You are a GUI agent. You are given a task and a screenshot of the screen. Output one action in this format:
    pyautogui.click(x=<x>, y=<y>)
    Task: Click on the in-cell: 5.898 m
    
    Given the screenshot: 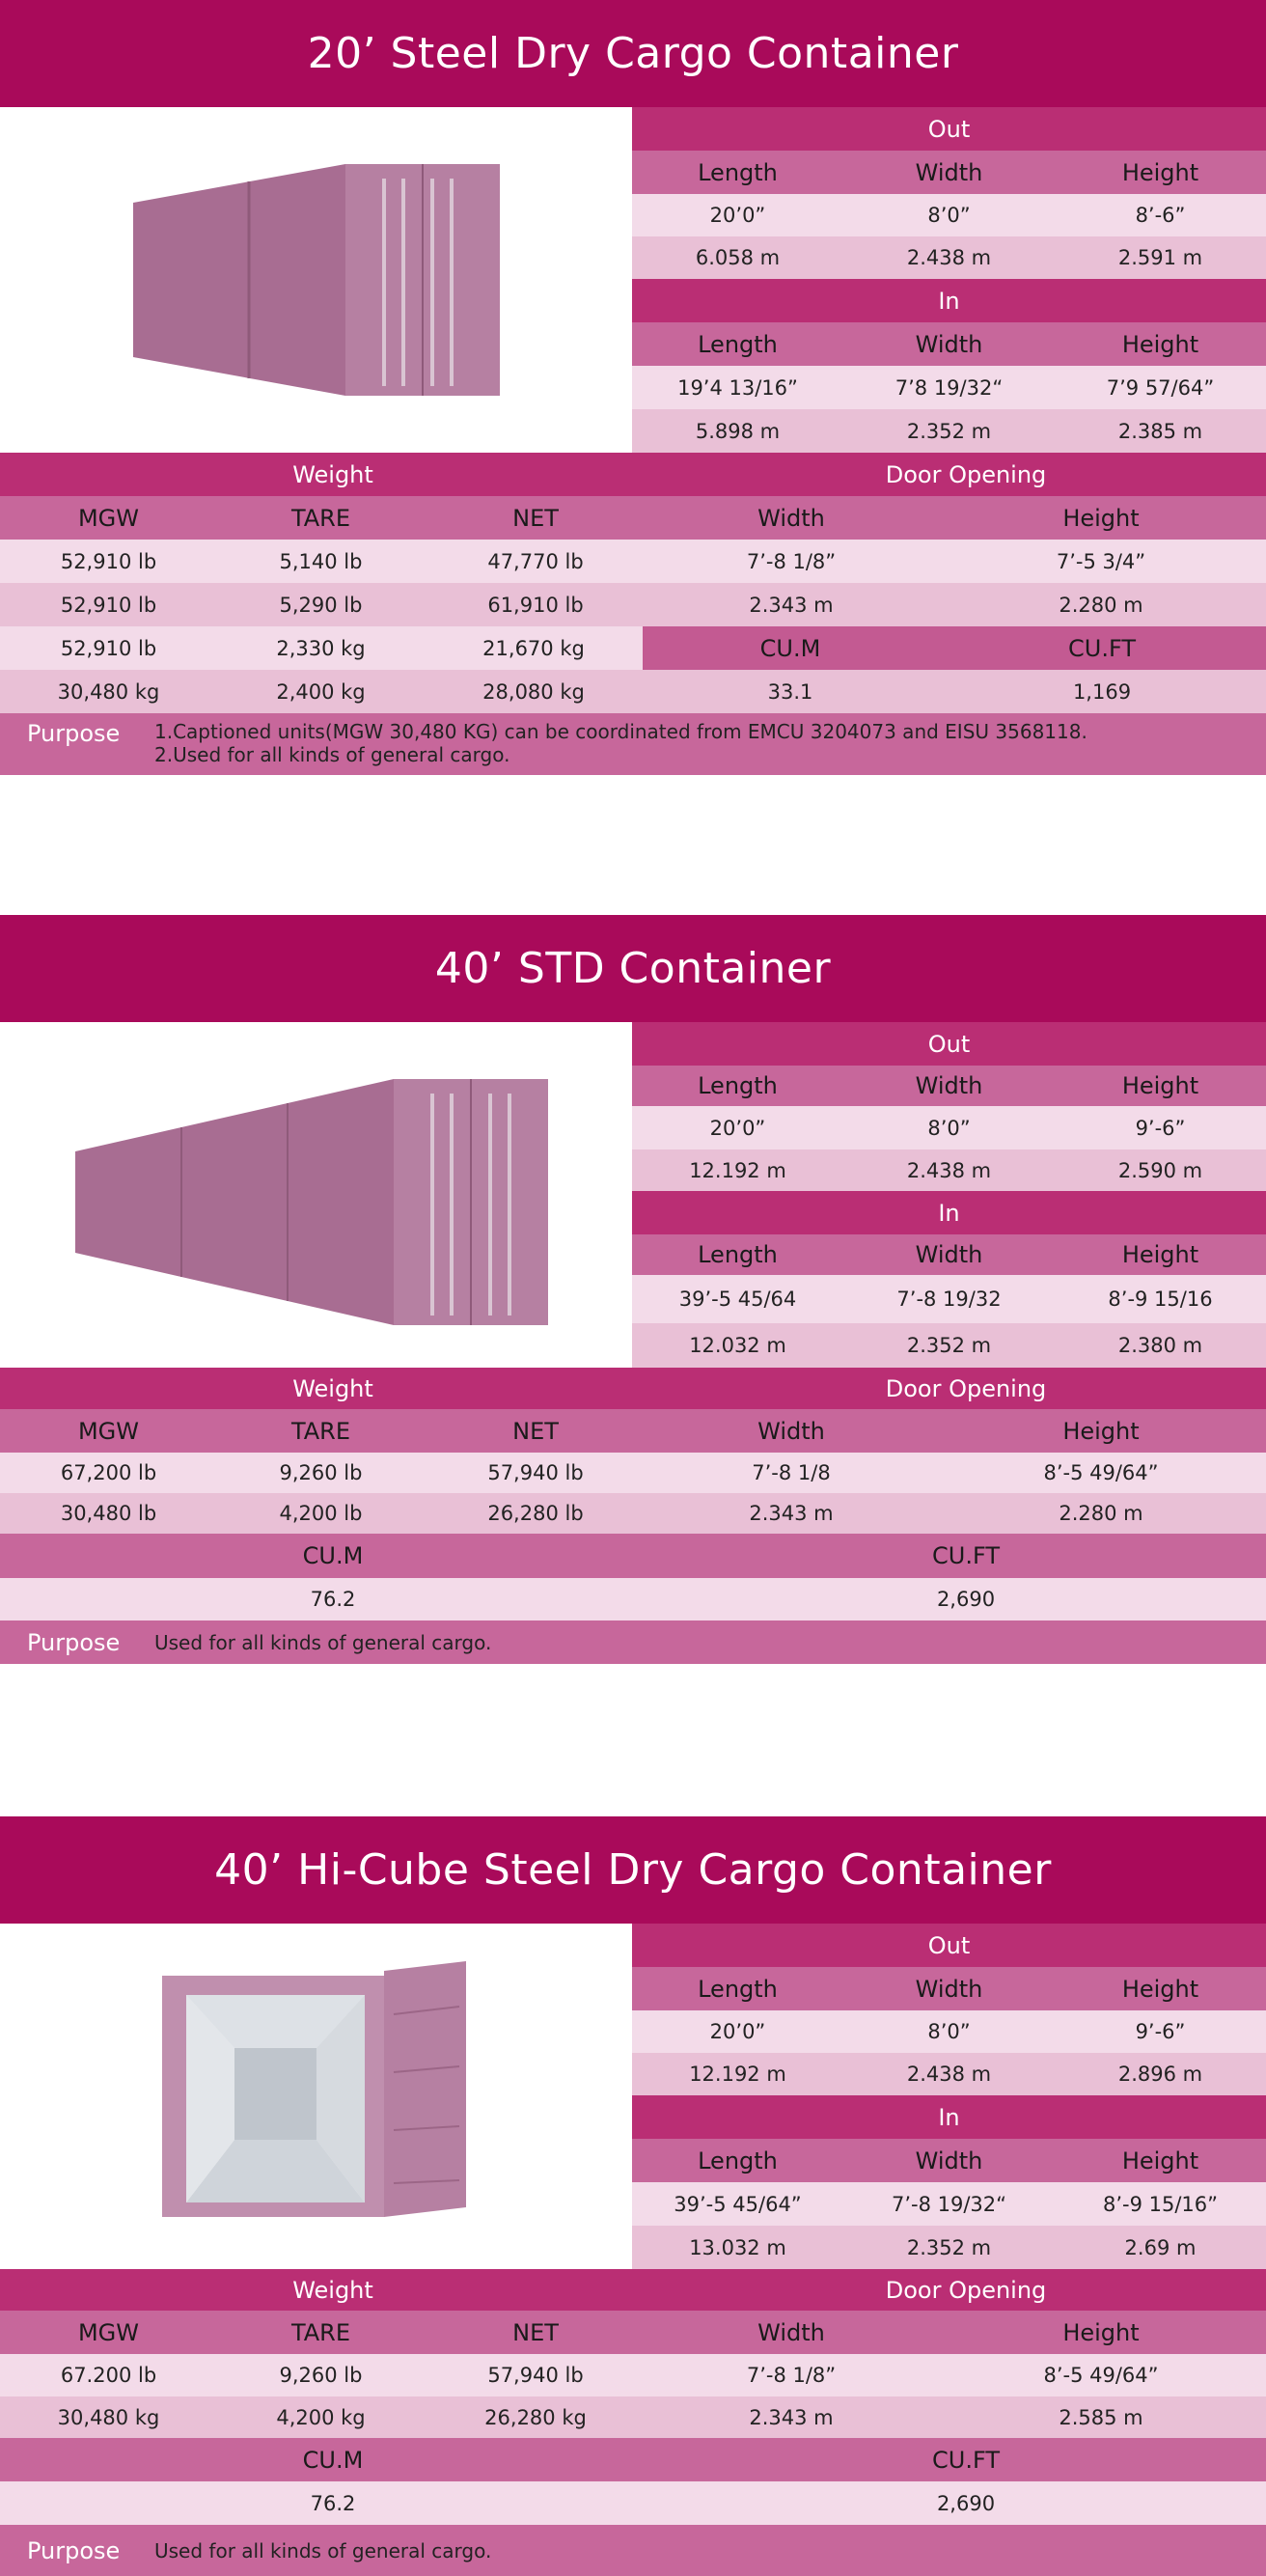 What is the action you would take?
    pyautogui.click(x=738, y=431)
    